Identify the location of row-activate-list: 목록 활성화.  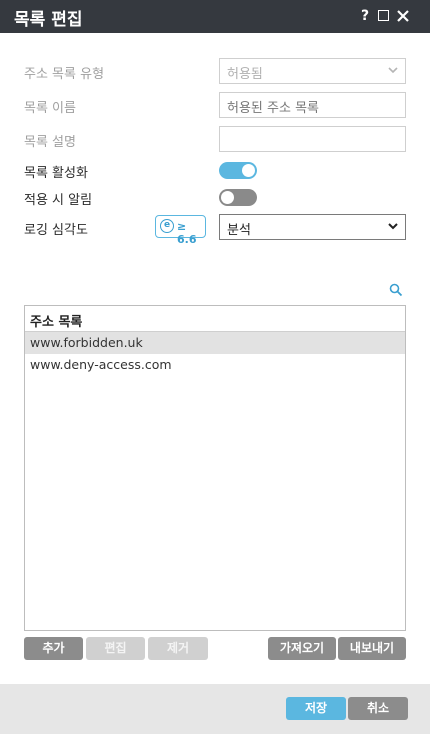
(215, 170).